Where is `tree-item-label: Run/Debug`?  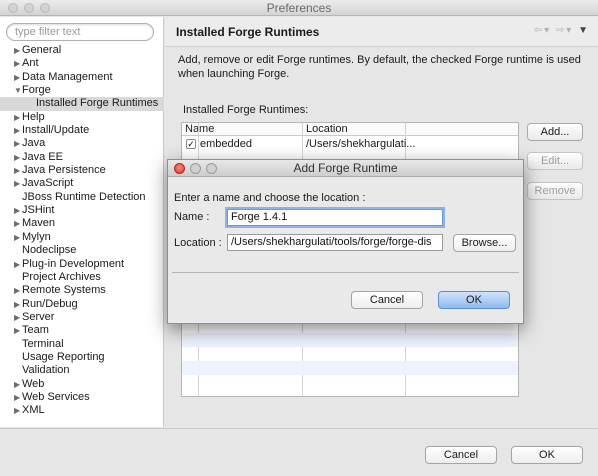
tree-item-label: Run/Debug is located at coordinates (50, 303).